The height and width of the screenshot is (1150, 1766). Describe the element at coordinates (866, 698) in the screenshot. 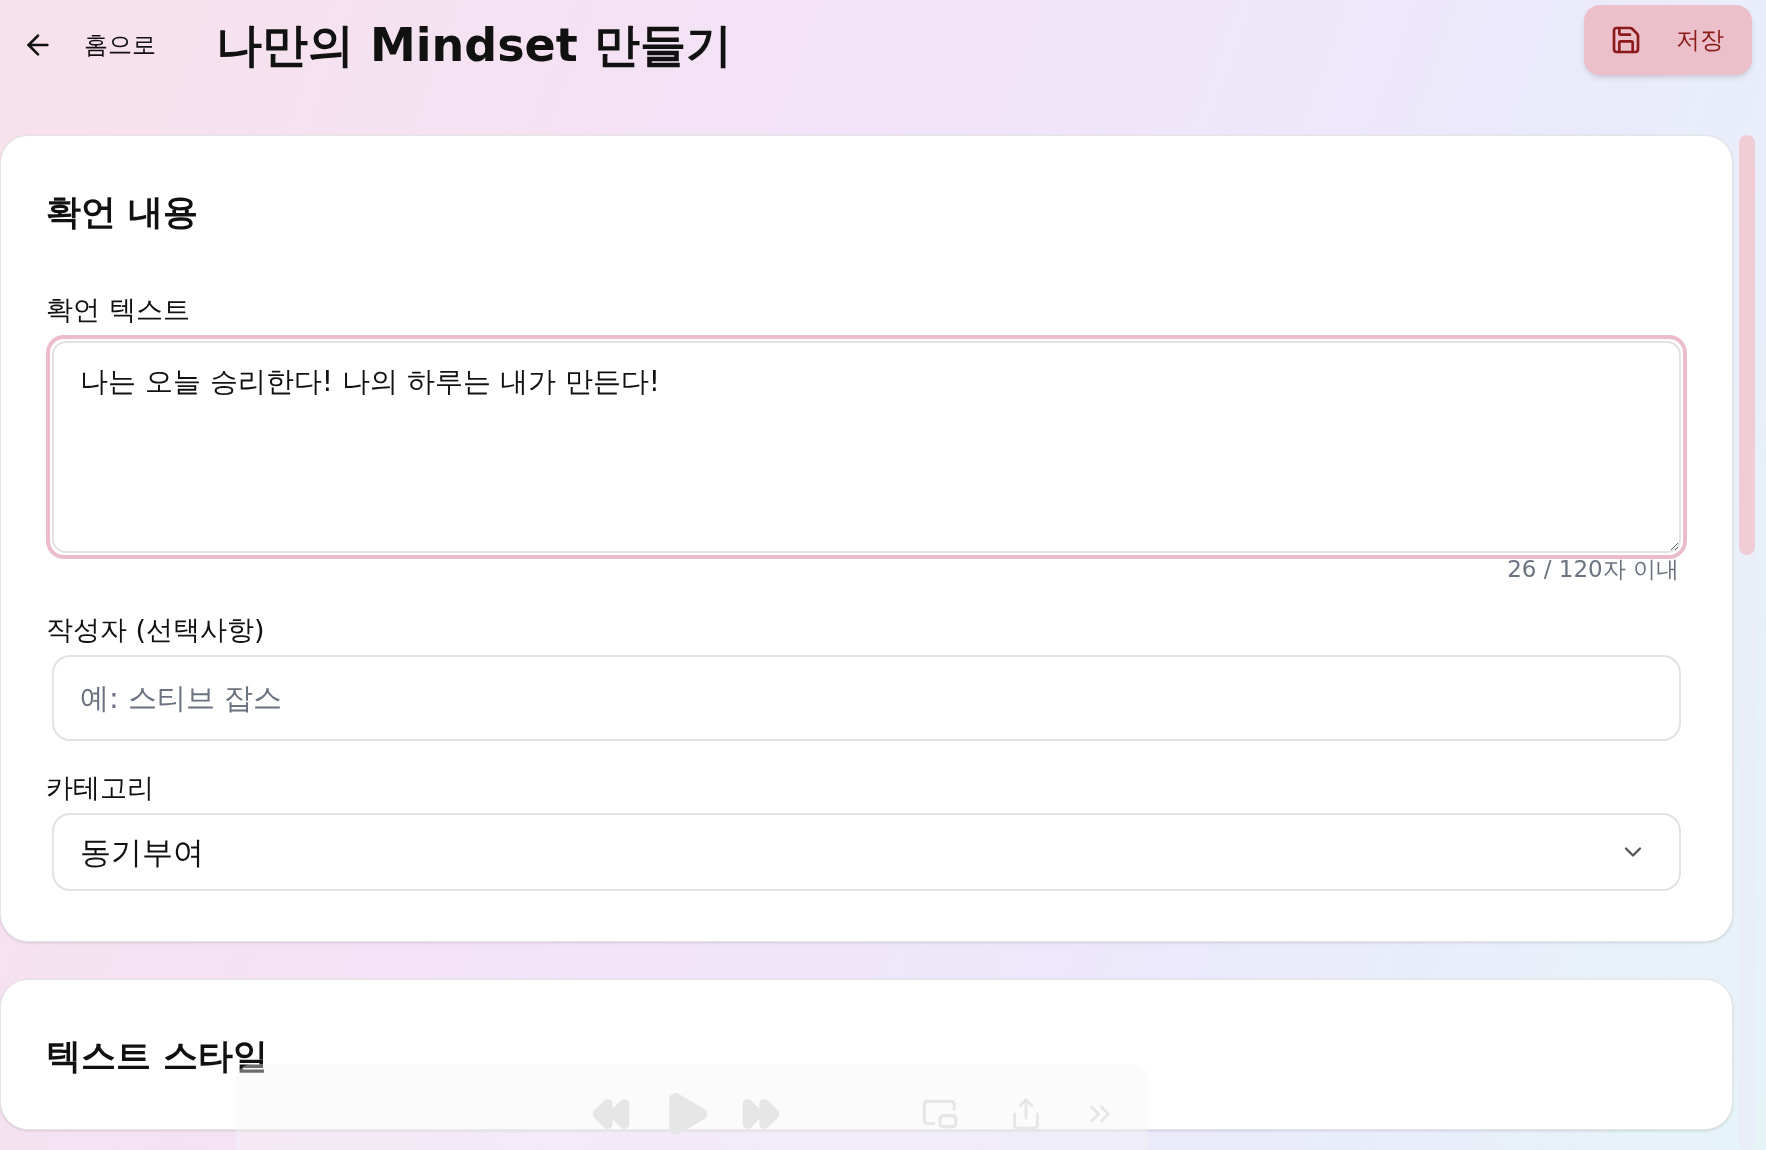

I see `author-input: 예: 스티브 잡스` at that location.